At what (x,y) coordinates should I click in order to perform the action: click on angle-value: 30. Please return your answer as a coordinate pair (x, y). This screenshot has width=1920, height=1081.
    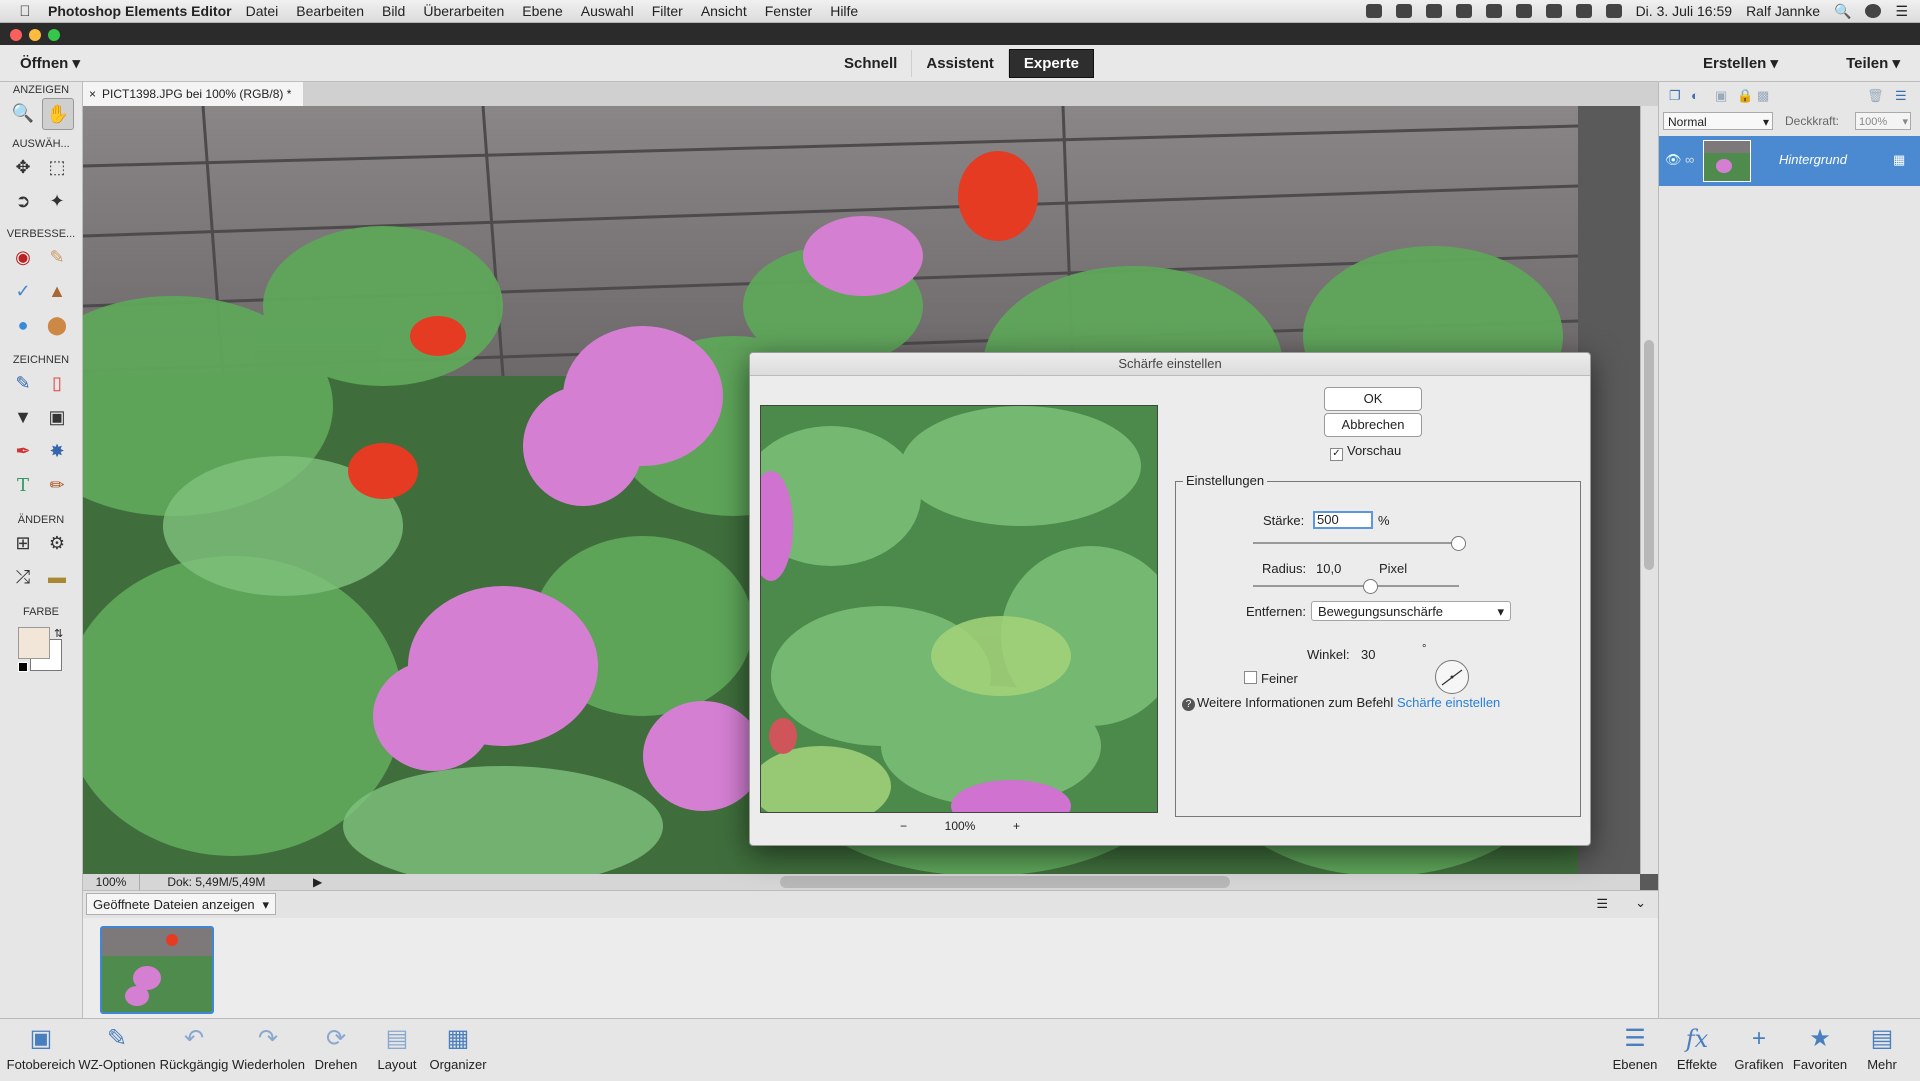
    Looking at the image, I should click on (1368, 654).